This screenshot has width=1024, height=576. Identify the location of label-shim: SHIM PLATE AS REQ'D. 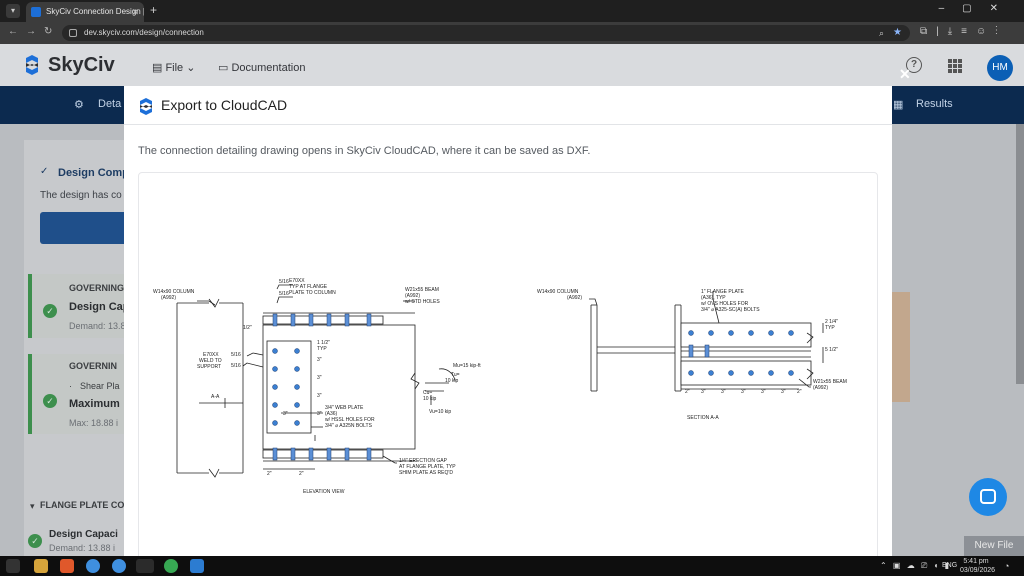
(426, 473).